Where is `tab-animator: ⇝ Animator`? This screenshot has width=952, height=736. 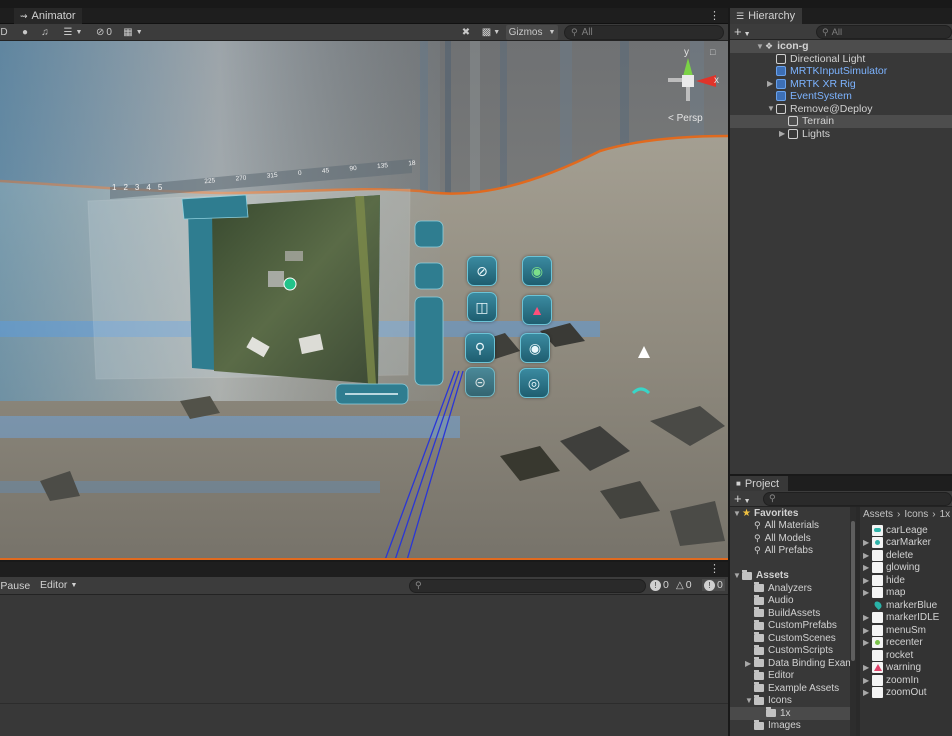 tab-animator: ⇝ Animator is located at coordinates (48, 16).